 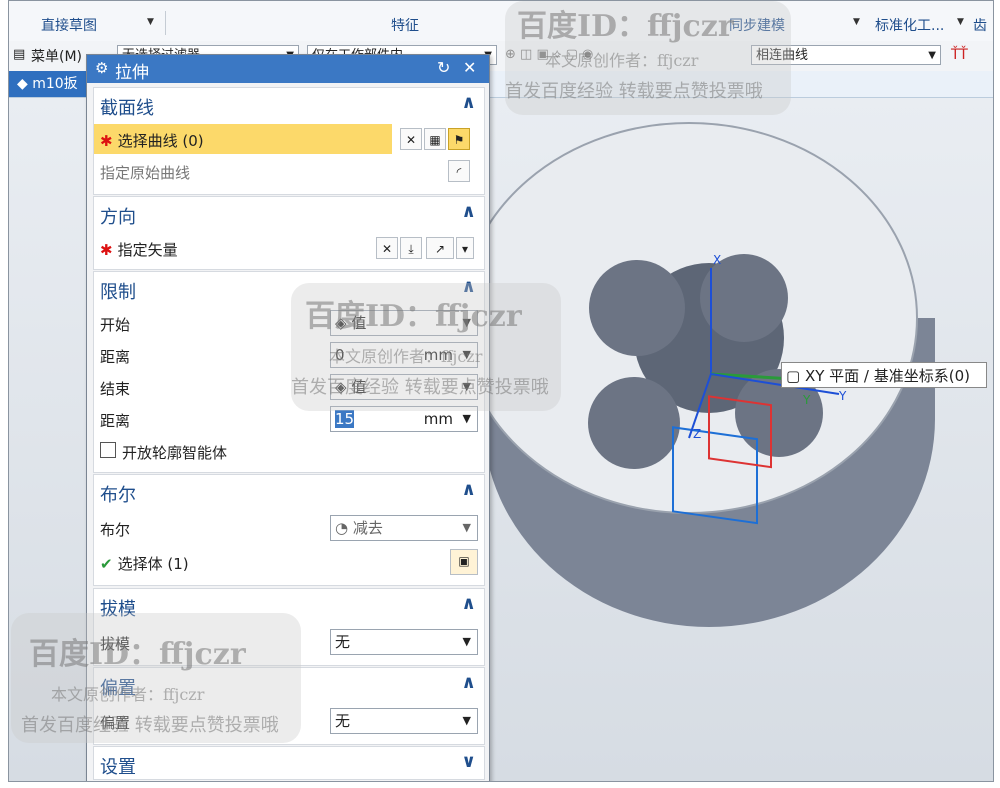 What do you see at coordinates (289, 323) in the screenshot?
I see `limit-start-row: 开始 ◈ 值 ▼` at bounding box center [289, 323].